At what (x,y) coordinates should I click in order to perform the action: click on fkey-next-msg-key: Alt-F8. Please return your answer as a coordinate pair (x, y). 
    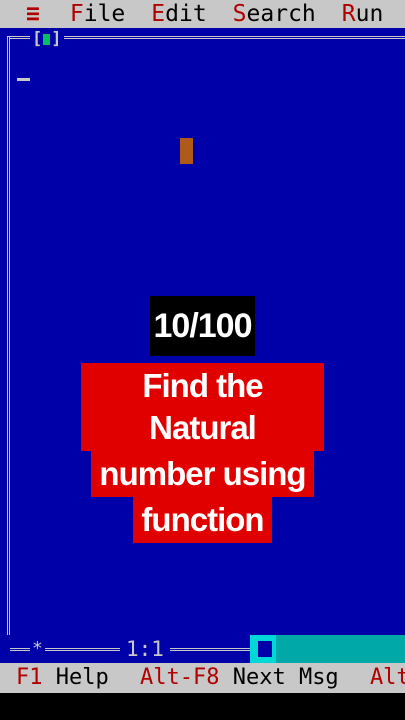
    Looking at the image, I should click on (179, 677).